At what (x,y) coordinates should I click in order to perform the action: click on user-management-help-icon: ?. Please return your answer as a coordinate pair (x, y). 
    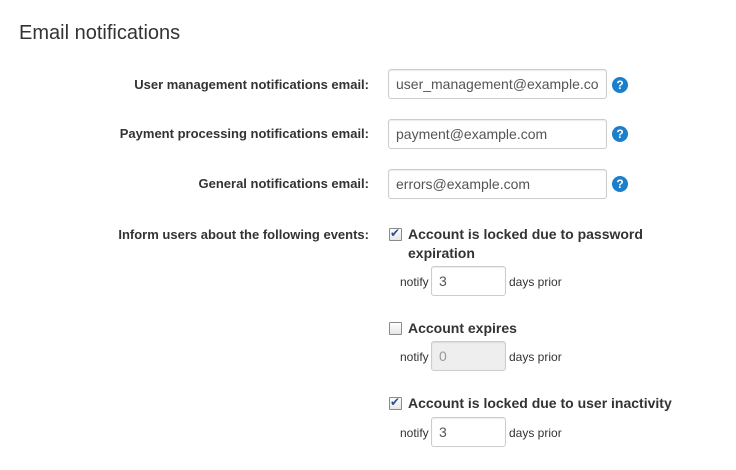
    Looking at the image, I should click on (620, 85).